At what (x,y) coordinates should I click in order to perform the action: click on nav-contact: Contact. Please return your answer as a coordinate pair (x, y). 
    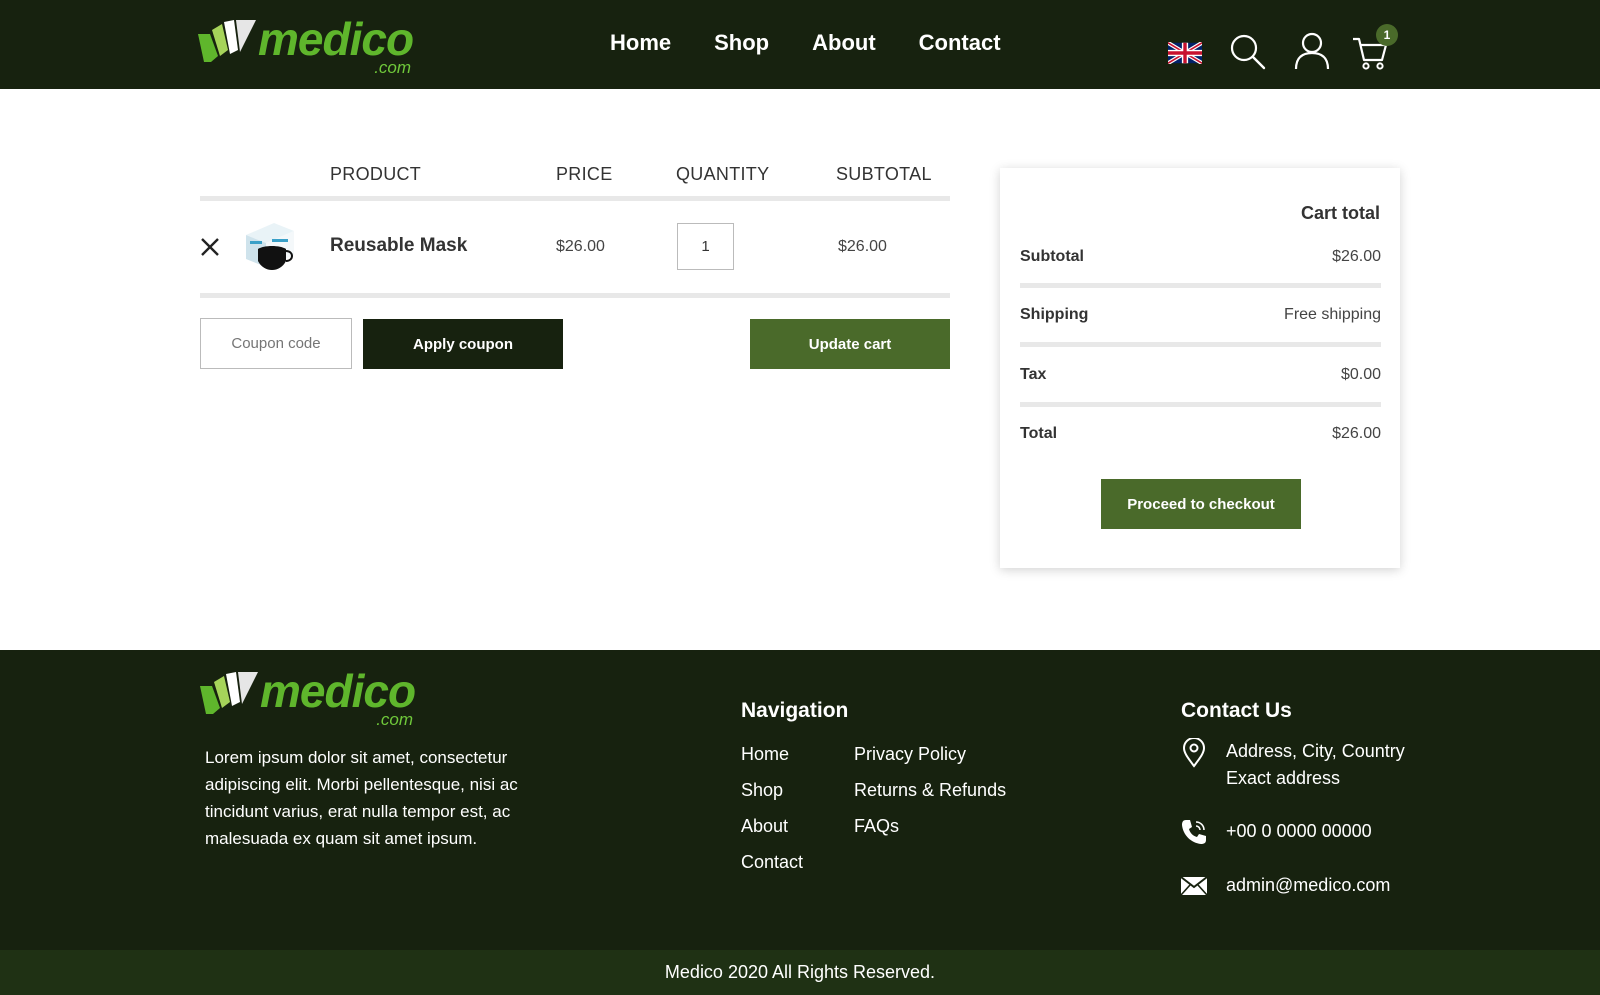
    Looking at the image, I should click on (960, 43).